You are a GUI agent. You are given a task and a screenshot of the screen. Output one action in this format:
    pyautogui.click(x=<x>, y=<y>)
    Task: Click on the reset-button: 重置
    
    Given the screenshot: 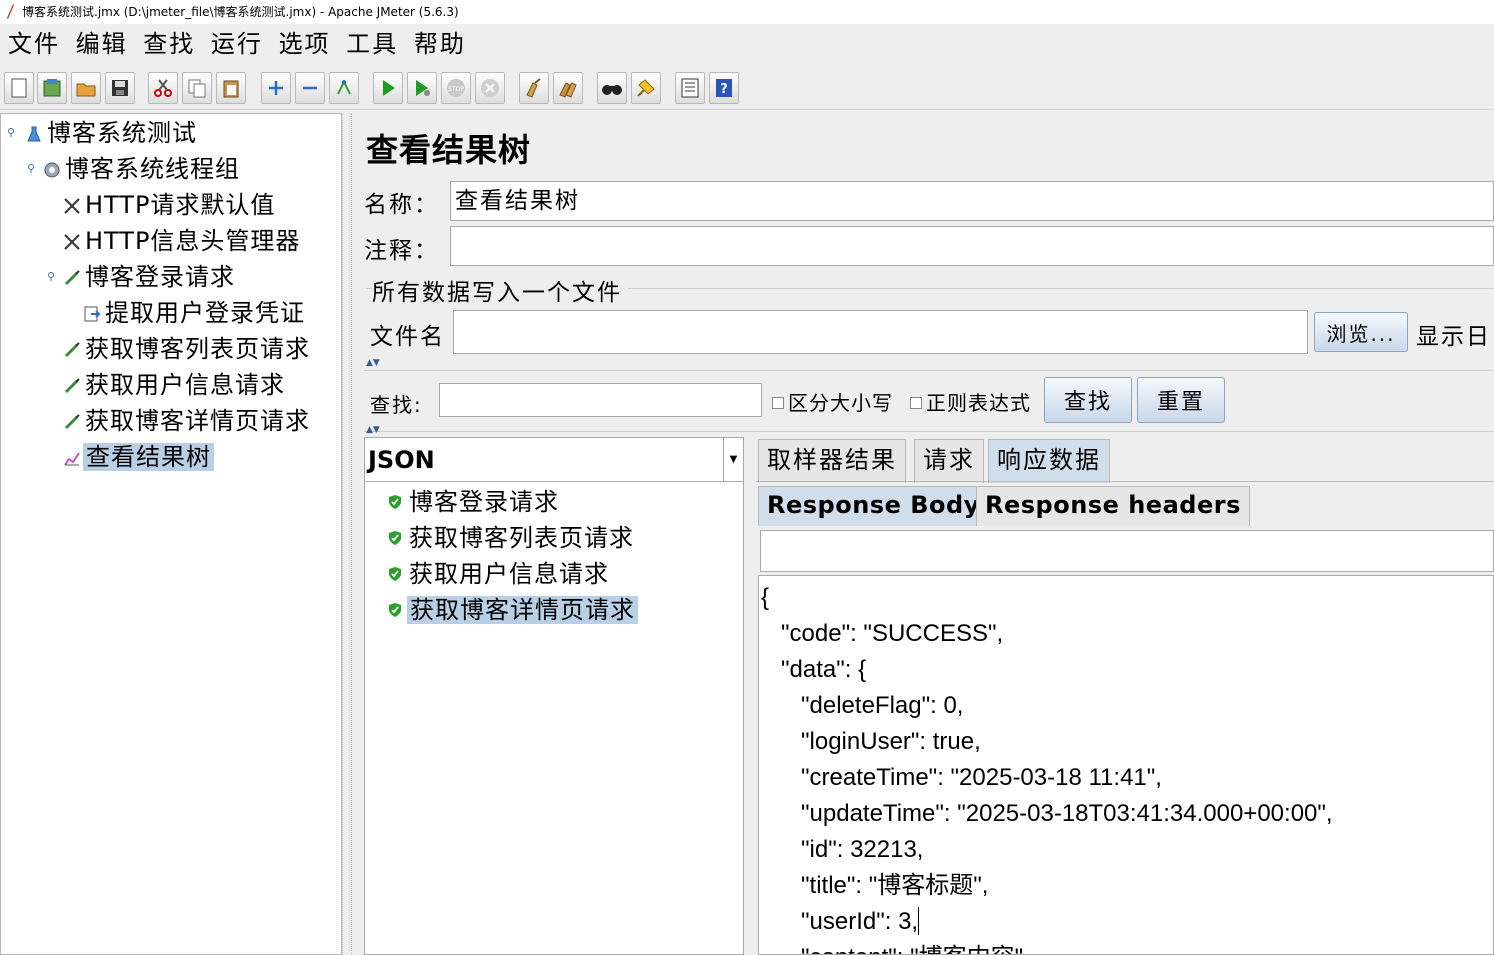 What is the action you would take?
    pyautogui.click(x=1181, y=400)
    